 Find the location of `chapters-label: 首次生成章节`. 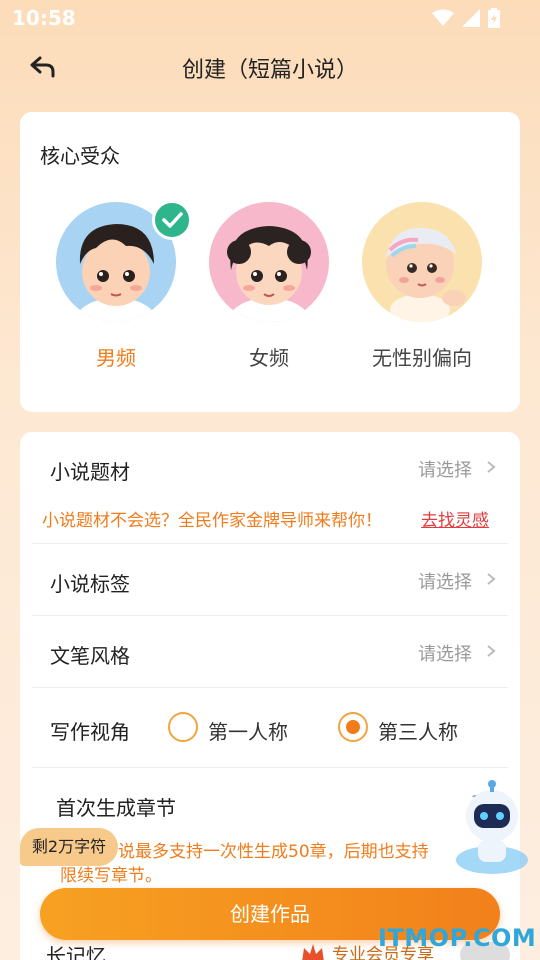

chapters-label: 首次生成章节 is located at coordinates (116, 808).